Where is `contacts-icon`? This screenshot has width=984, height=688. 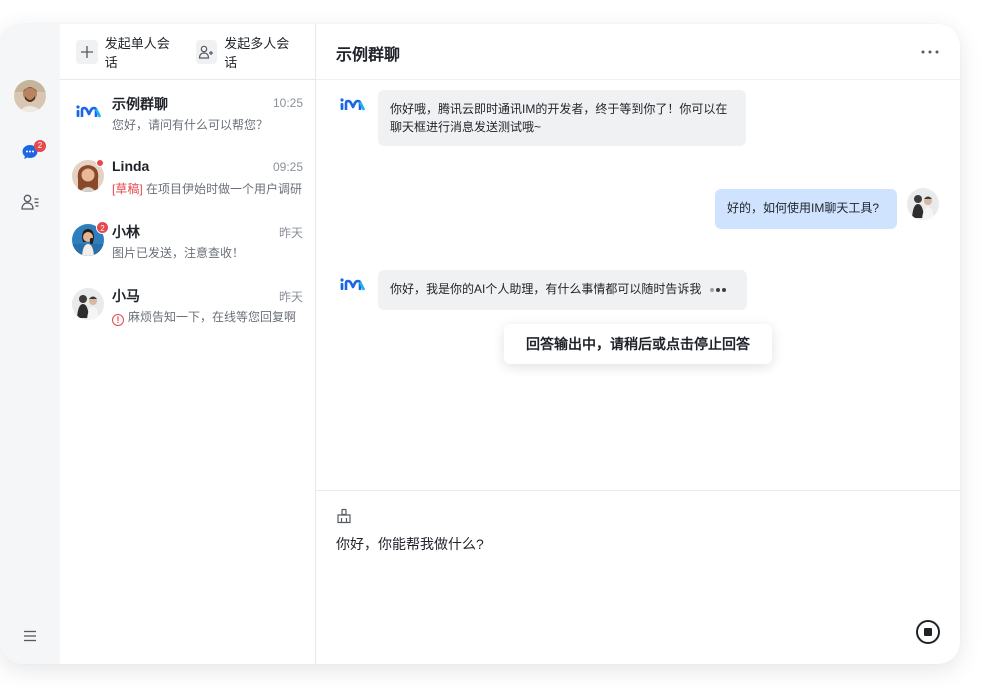 contacts-icon is located at coordinates (30, 202).